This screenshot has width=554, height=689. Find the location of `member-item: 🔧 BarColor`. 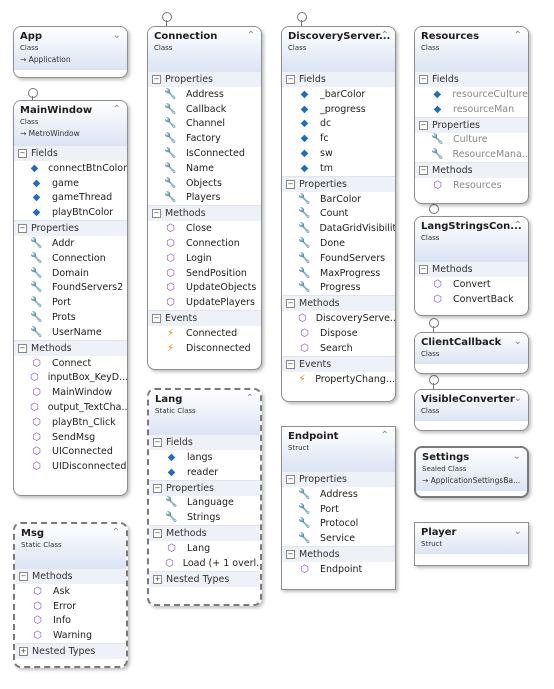

member-item: 🔧 BarColor is located at coordinates (338, 199).